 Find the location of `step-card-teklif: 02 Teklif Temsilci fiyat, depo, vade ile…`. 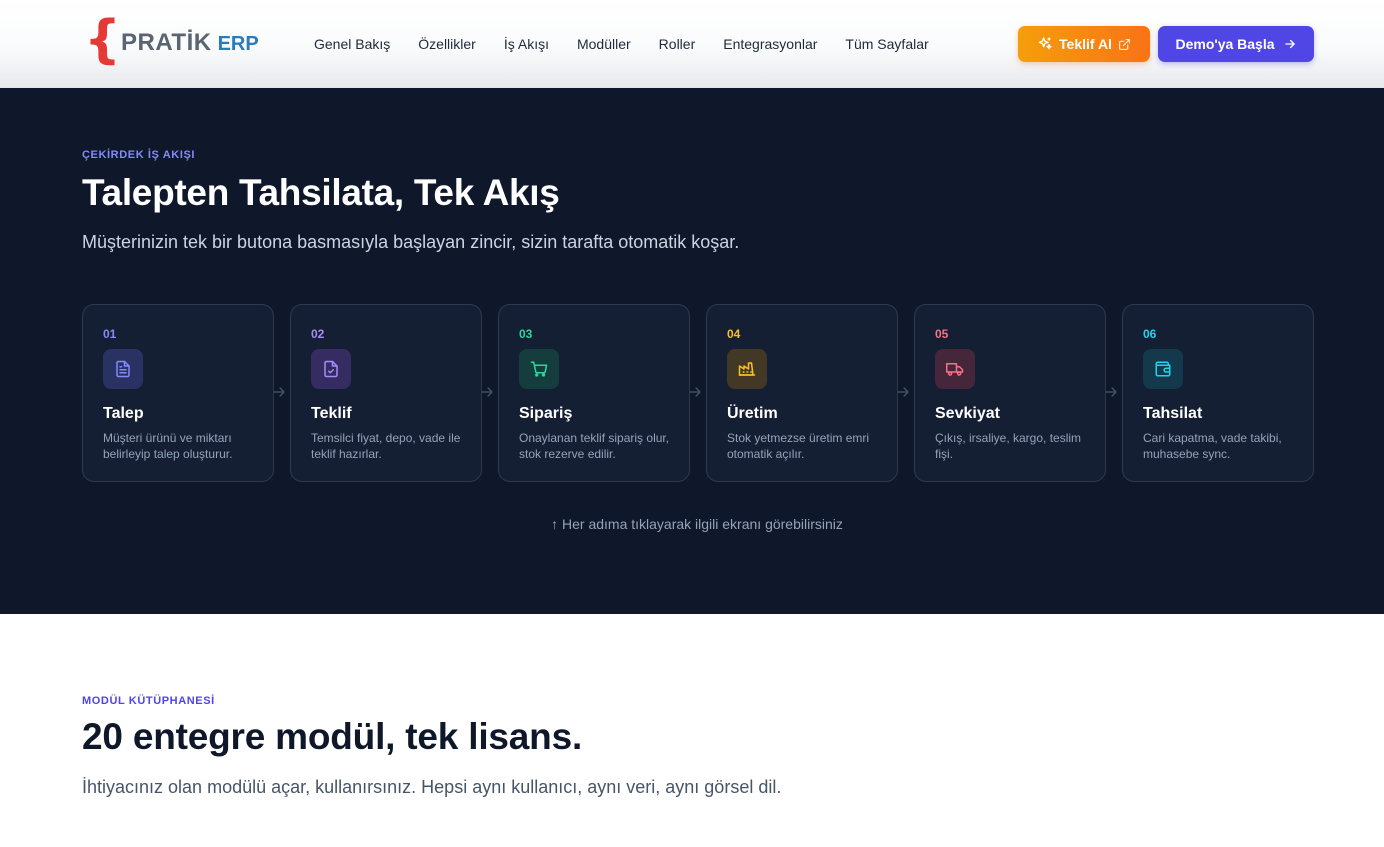

step-card-teklif: 02 Teklif Temsilci fiyat, depo, vade ile… is located at coordinates (386, 393).